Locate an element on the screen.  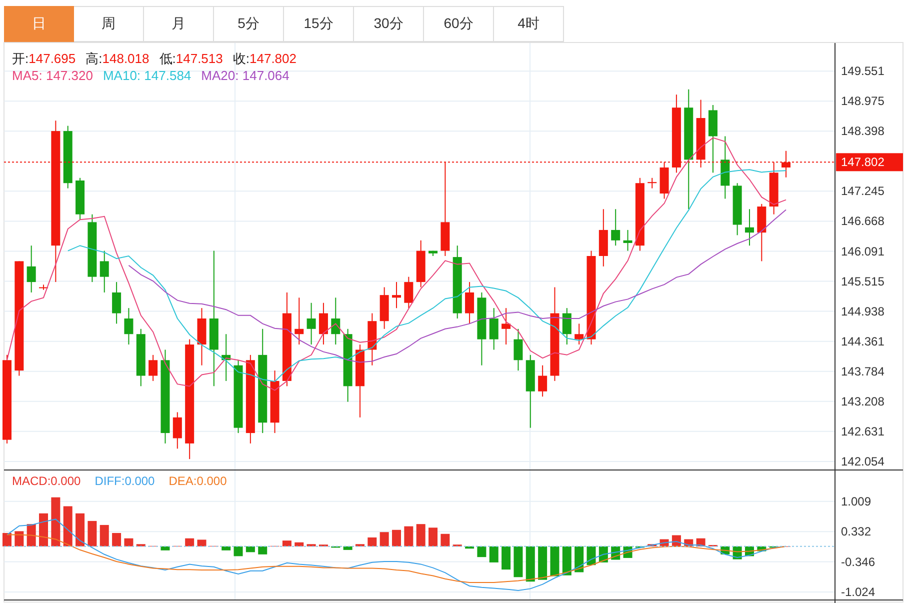
axis-label: 149.551 is located at coordinates (862, 71).